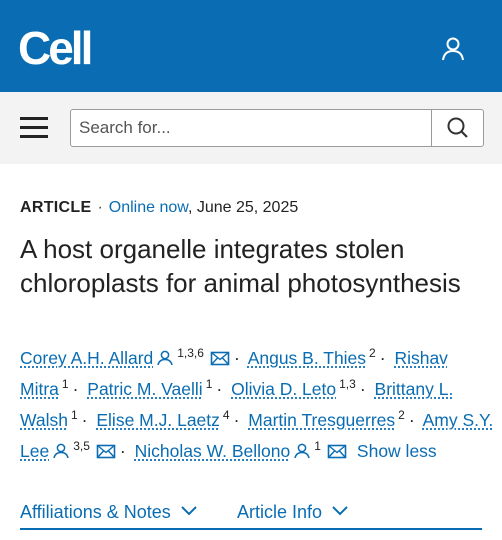  I want to click on tab-affiliations-notes: Affiliations & Notes, so click(109, 512).